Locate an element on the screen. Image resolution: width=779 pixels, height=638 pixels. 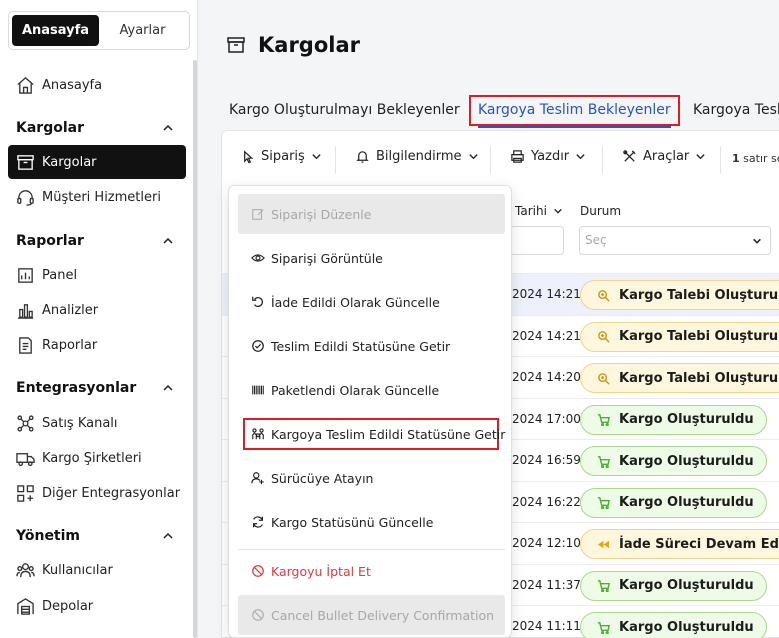
column-header-date: Tarihi is located at coordinates (539, 211).